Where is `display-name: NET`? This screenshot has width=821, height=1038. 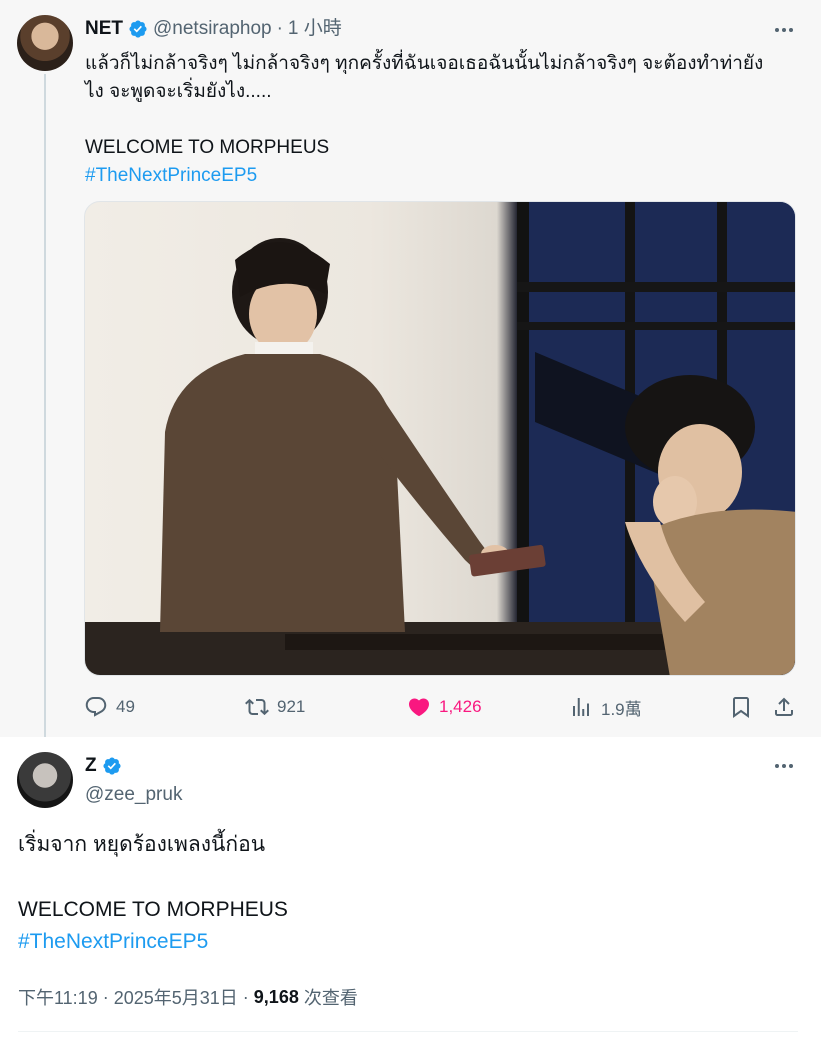
display-name: NET is located at coordinates (104, 29).